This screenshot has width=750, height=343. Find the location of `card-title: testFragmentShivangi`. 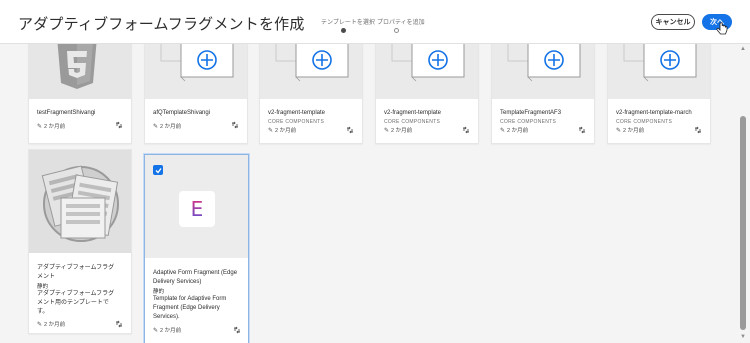

card-title: testFragmentShivangi is located at coordinates (66, 113).